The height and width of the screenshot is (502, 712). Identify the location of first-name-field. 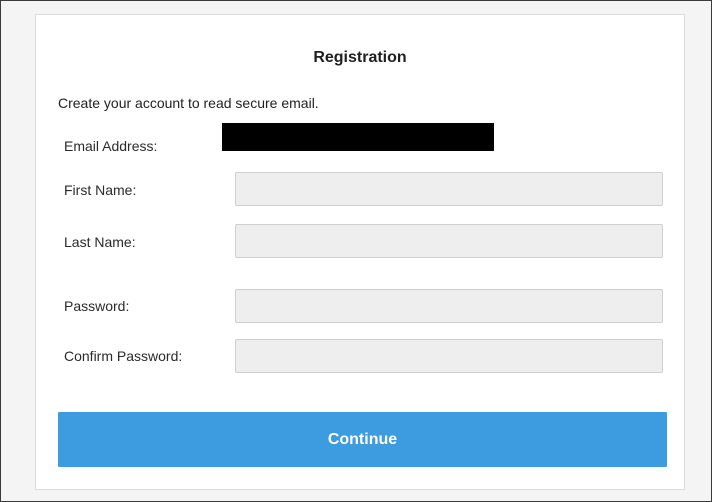
(449, 189).